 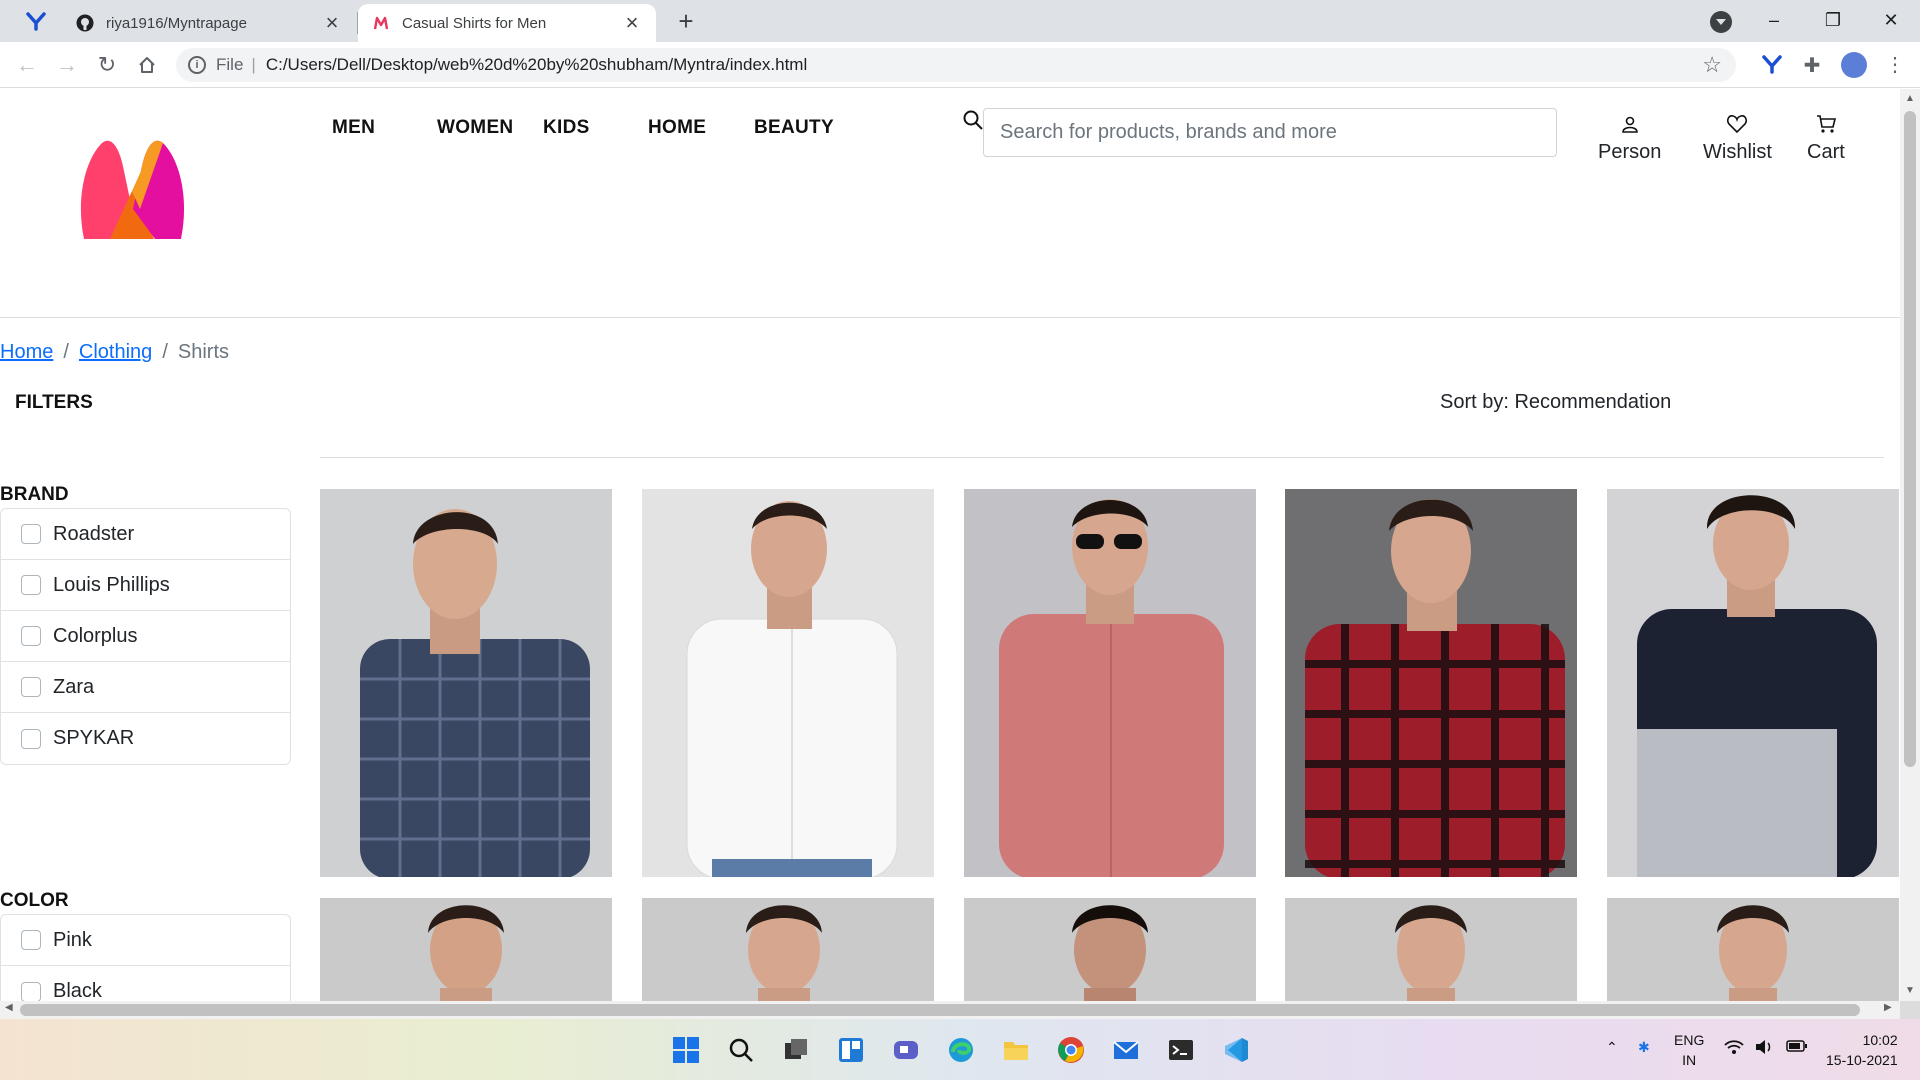 I want to click on tab-github: riya1916/Myntrapage ×, so click(x=209, y=23).